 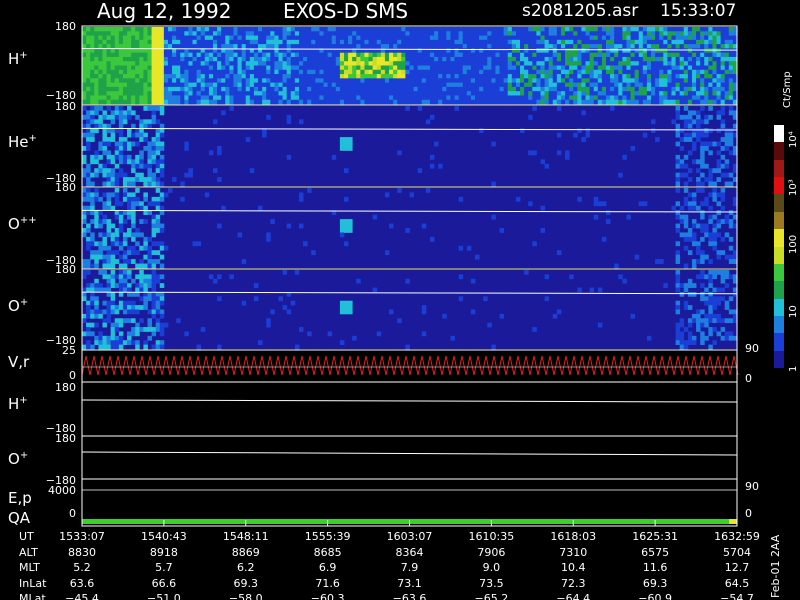 I want to click on orbit-cell: 5.2, so click(x=82, y=567).